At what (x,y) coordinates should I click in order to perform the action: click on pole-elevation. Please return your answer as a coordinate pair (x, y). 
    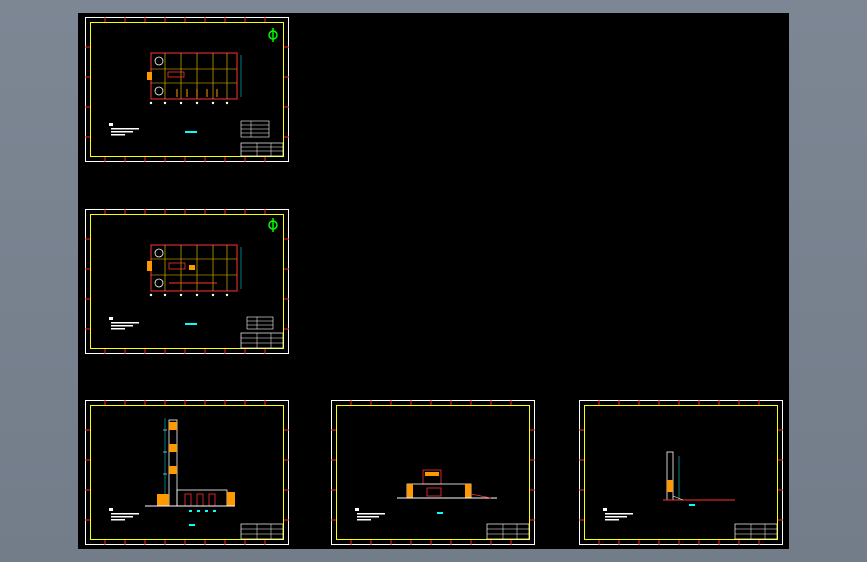
    Looking at the image, I should click on (699, 476).